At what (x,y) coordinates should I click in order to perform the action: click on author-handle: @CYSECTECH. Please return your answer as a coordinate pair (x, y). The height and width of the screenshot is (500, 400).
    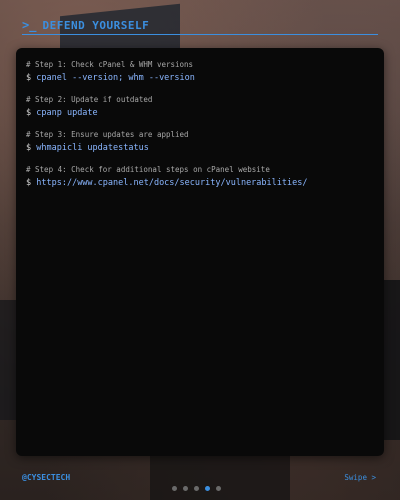
    Looking at the image, I should click on (46, 477).